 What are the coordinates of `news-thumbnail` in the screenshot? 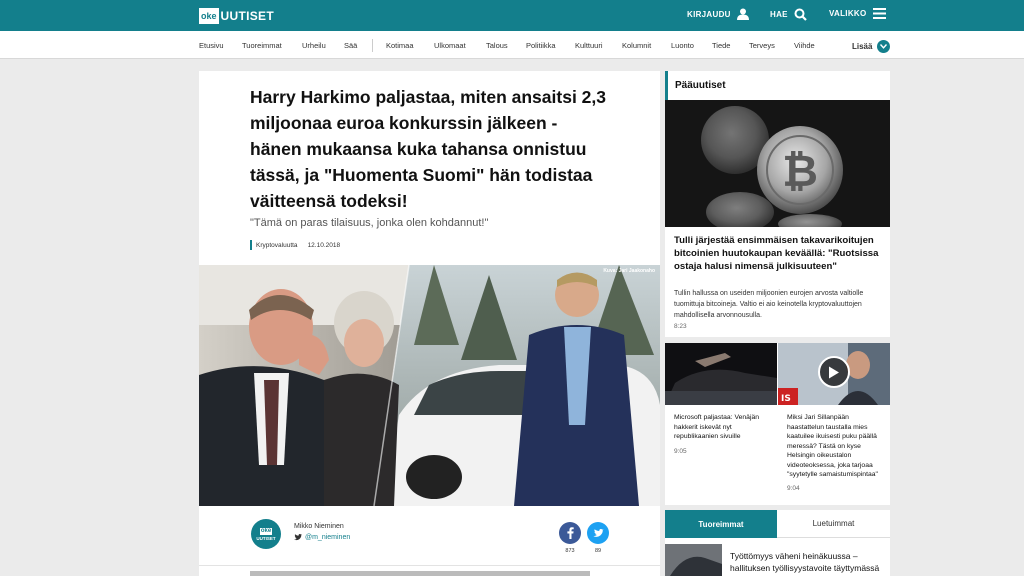 It's located at (693, 560).